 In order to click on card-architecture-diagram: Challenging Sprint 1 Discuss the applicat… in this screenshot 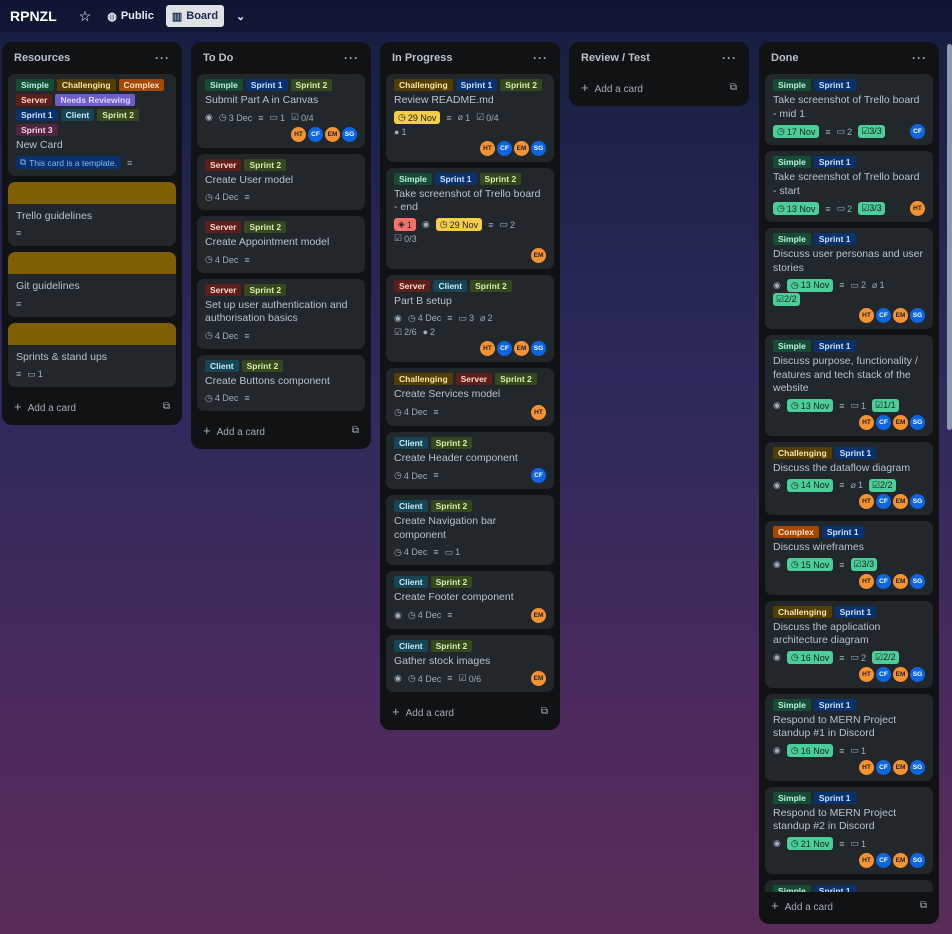, I will do `click(849, 644)`.